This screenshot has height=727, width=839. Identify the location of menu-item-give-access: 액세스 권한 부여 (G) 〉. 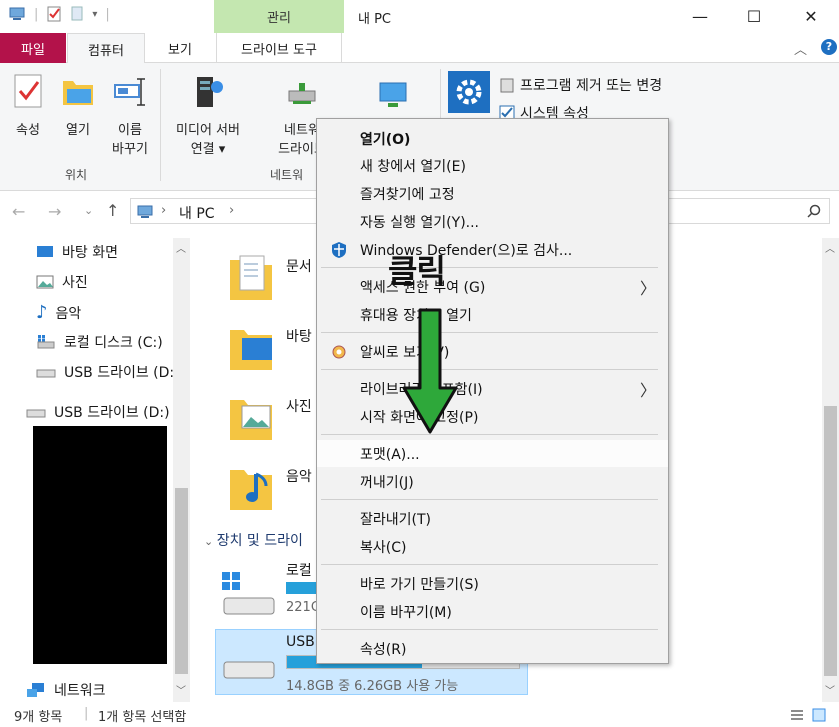
(492, 286).